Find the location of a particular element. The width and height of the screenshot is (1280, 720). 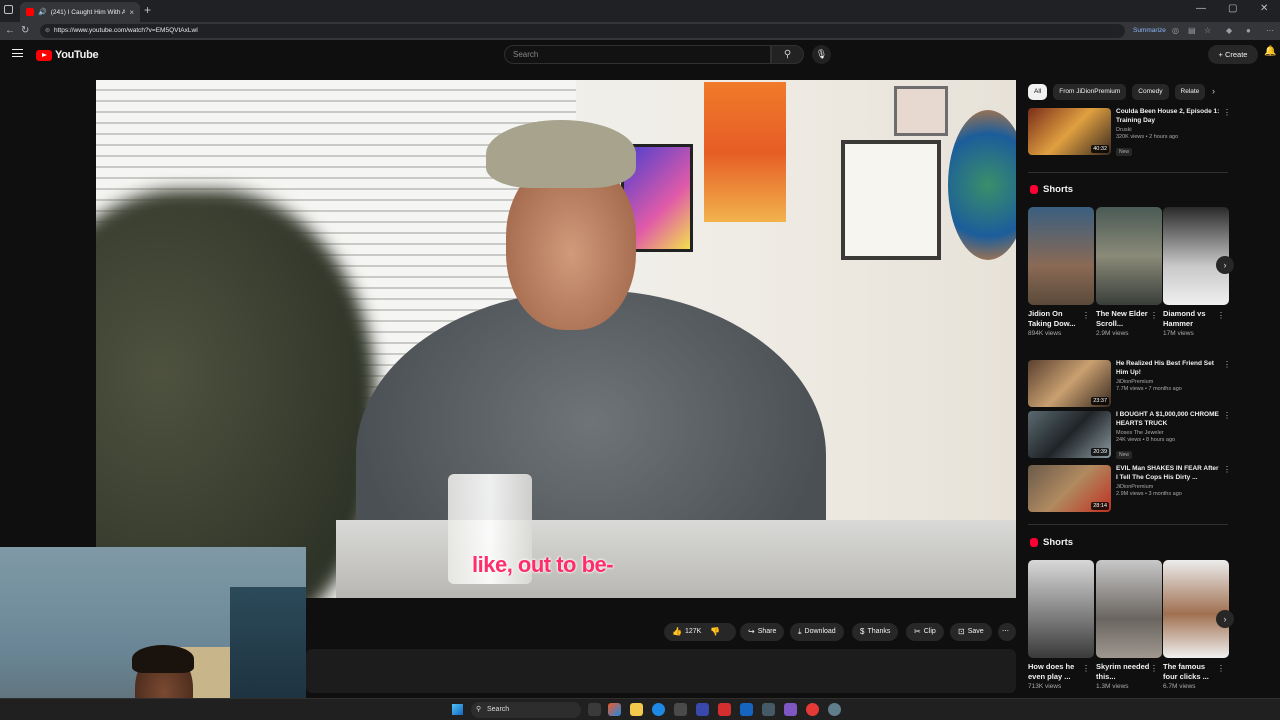

new-tab-button: + is located at coordinates (147, 10).